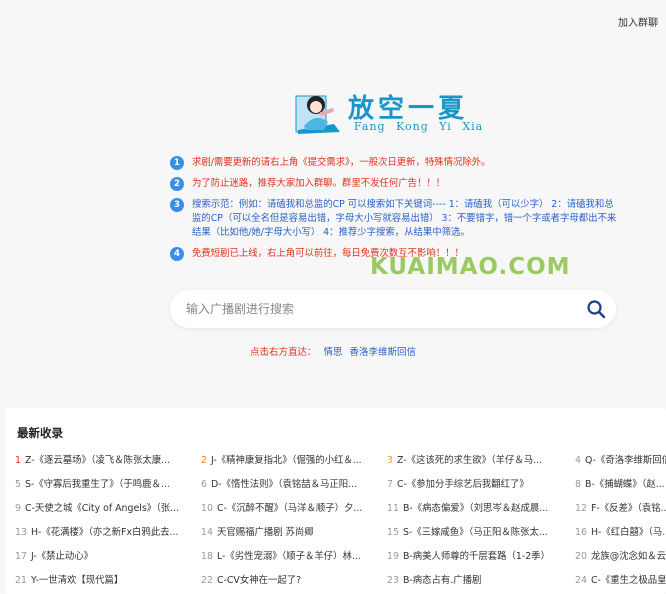  What do you see at coordinates (462, 484) in the screenshot?
I see `latest-item-title: C-《参加分手综艺后我翻红了》` at bounding box center [462, 484].